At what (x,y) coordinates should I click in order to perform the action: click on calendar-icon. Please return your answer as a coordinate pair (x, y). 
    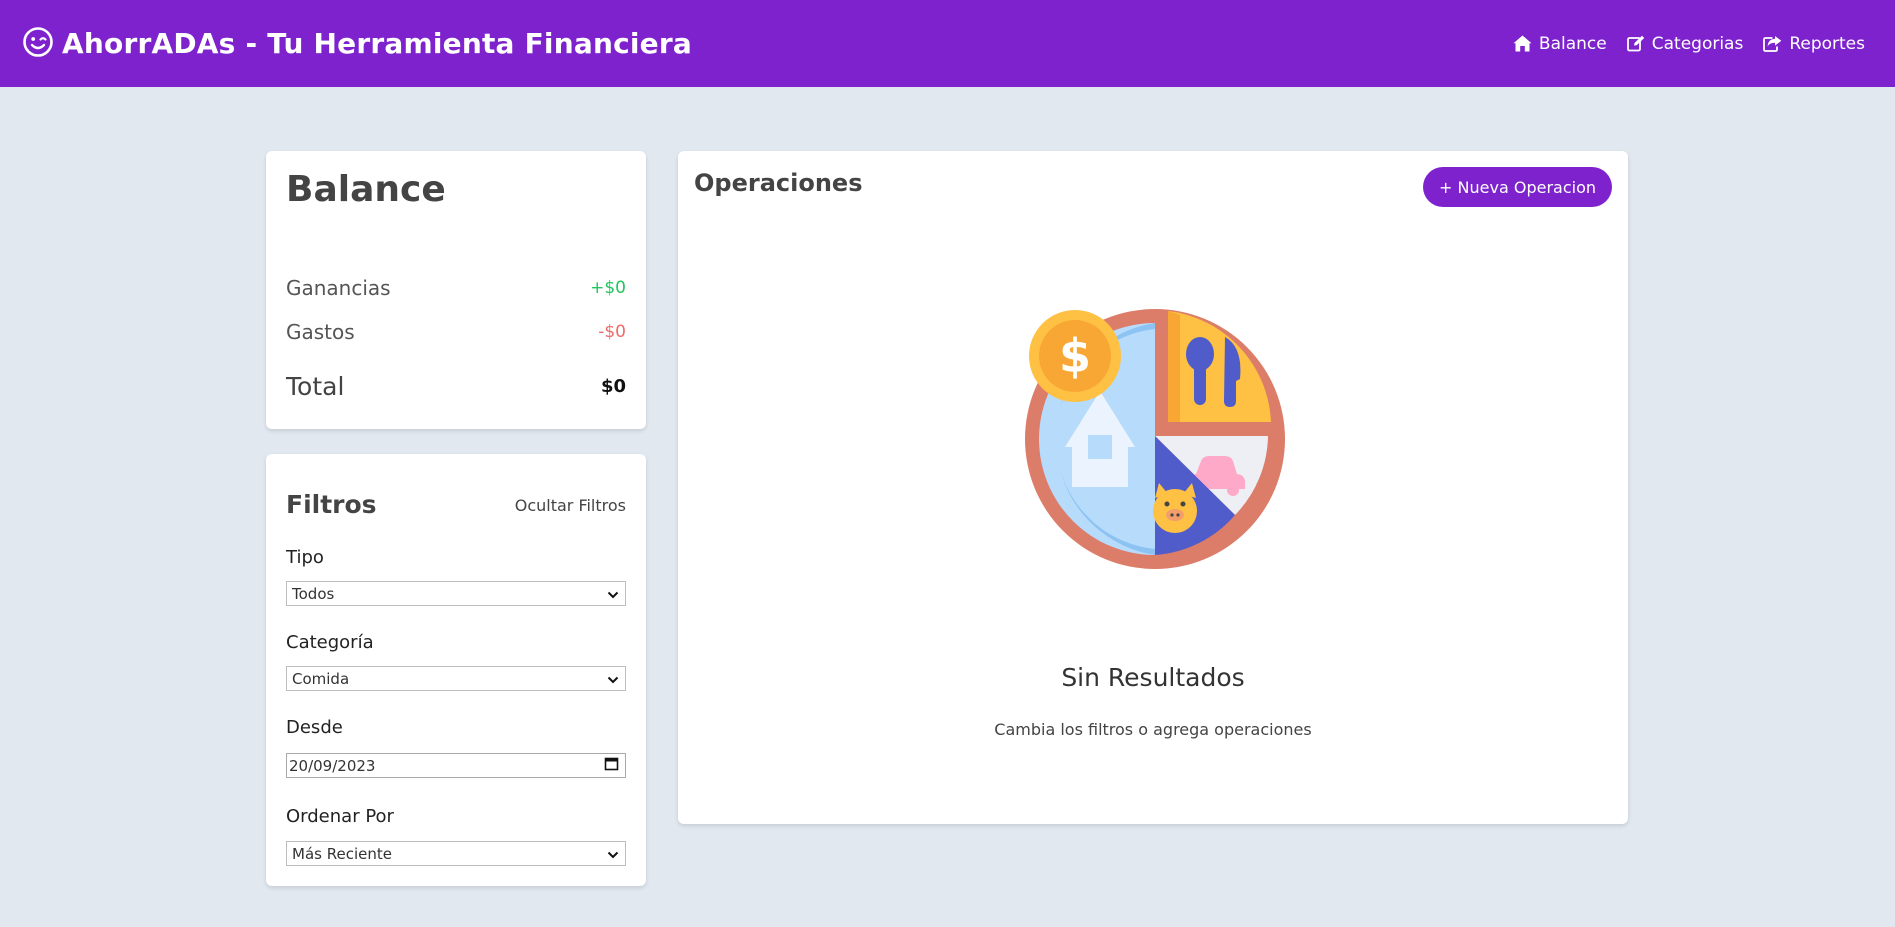
    Looking at the image, I should click on (611, 765).